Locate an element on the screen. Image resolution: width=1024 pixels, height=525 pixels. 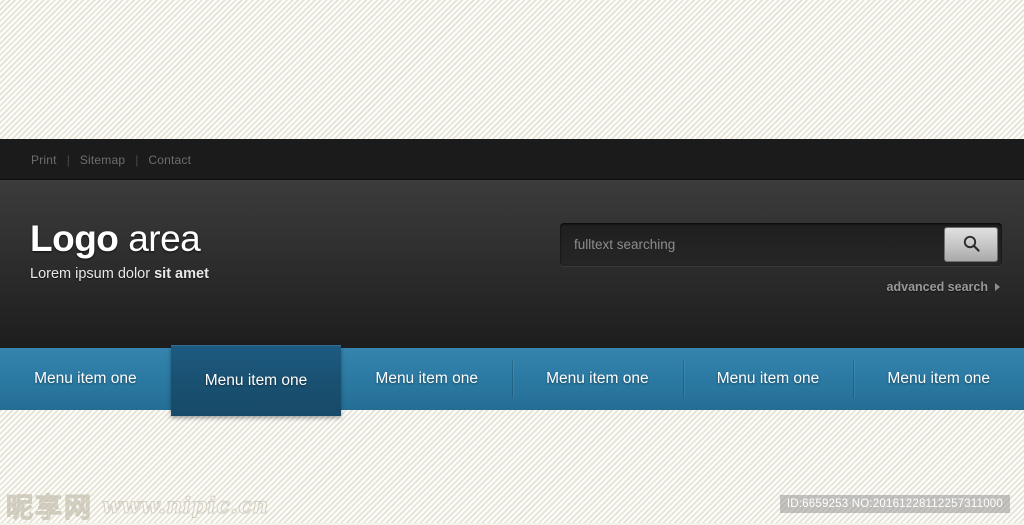
logo-area: Logo area Lorem ipsum dolor sit amet is located at coordinates (119, 251).